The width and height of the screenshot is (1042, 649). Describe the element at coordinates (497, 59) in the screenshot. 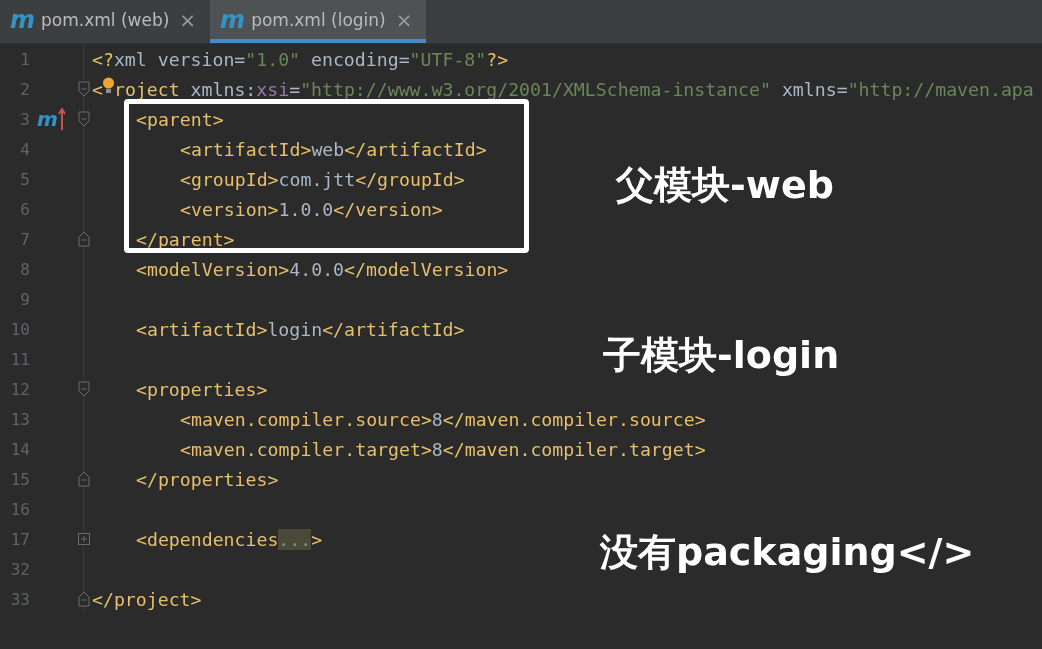

I see `code-token: ?>` at that location.